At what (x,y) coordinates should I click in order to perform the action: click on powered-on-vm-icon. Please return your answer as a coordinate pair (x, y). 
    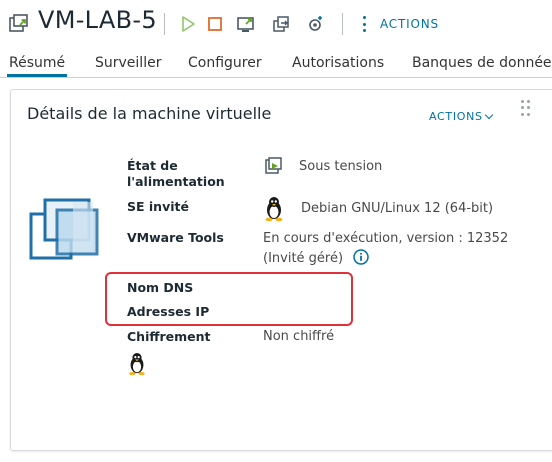
    Looking at the image, I should click on (273, 165).